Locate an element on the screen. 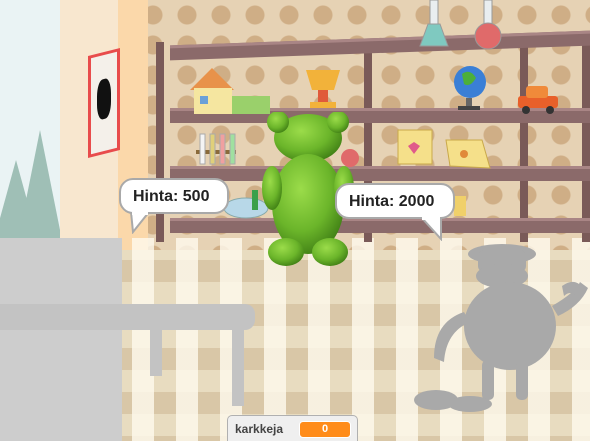 Image resolution: width=590 pixels, height=441 pixels. trophy-icon is located at coordinates (323, 89).